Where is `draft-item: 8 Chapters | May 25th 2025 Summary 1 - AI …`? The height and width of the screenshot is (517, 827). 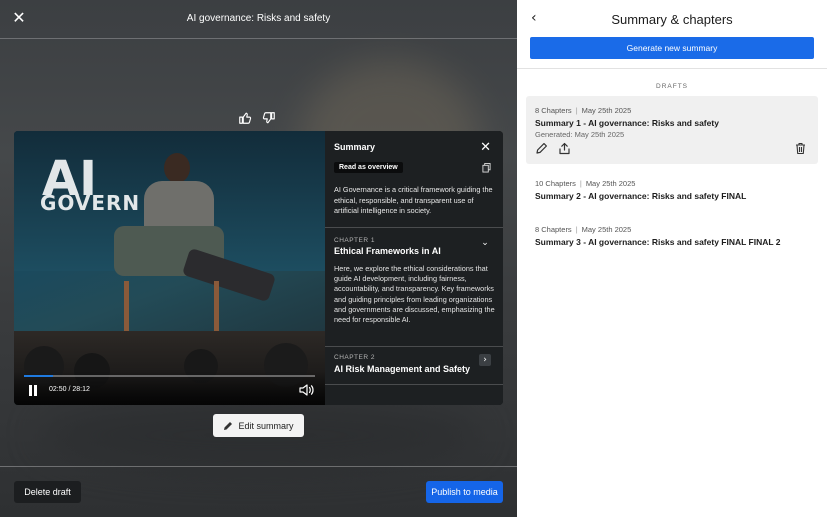
draft-item: 8 Chapters | May 25th 2025 Summary 1 - AI … is located at coordinates (672, 130).